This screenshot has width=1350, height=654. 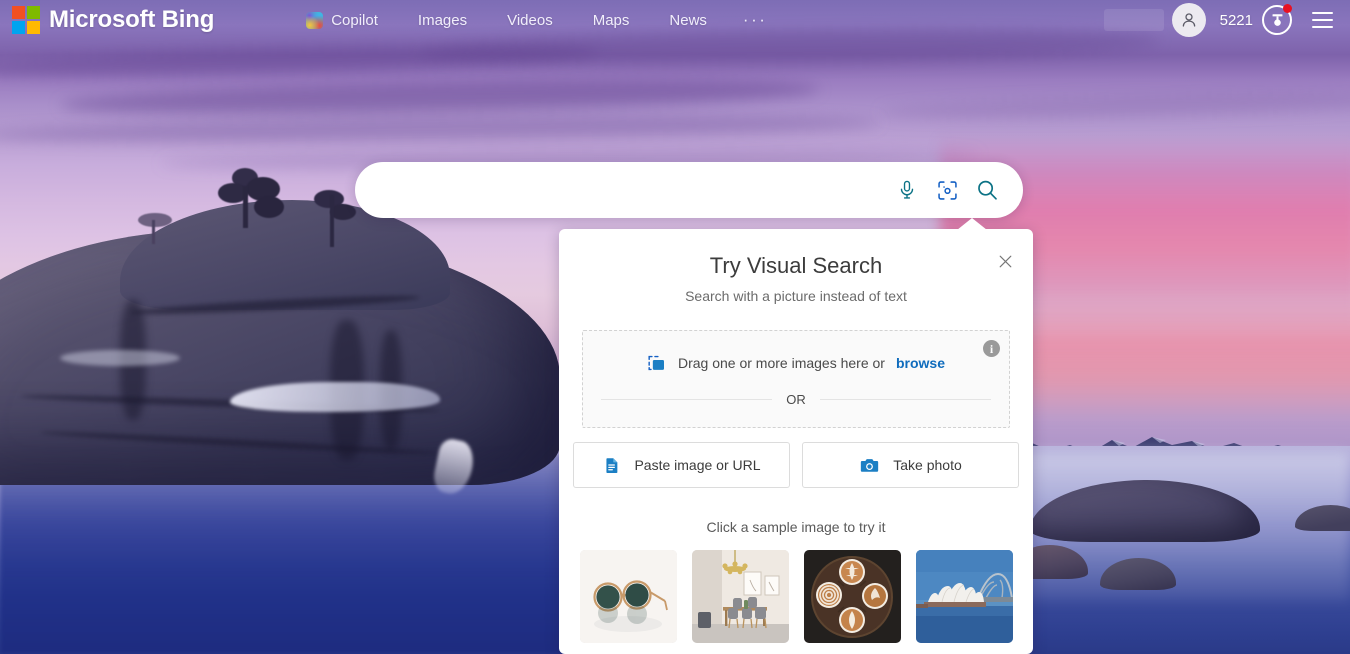 I want to click on info-icon: i, so click(x=991, y=348).